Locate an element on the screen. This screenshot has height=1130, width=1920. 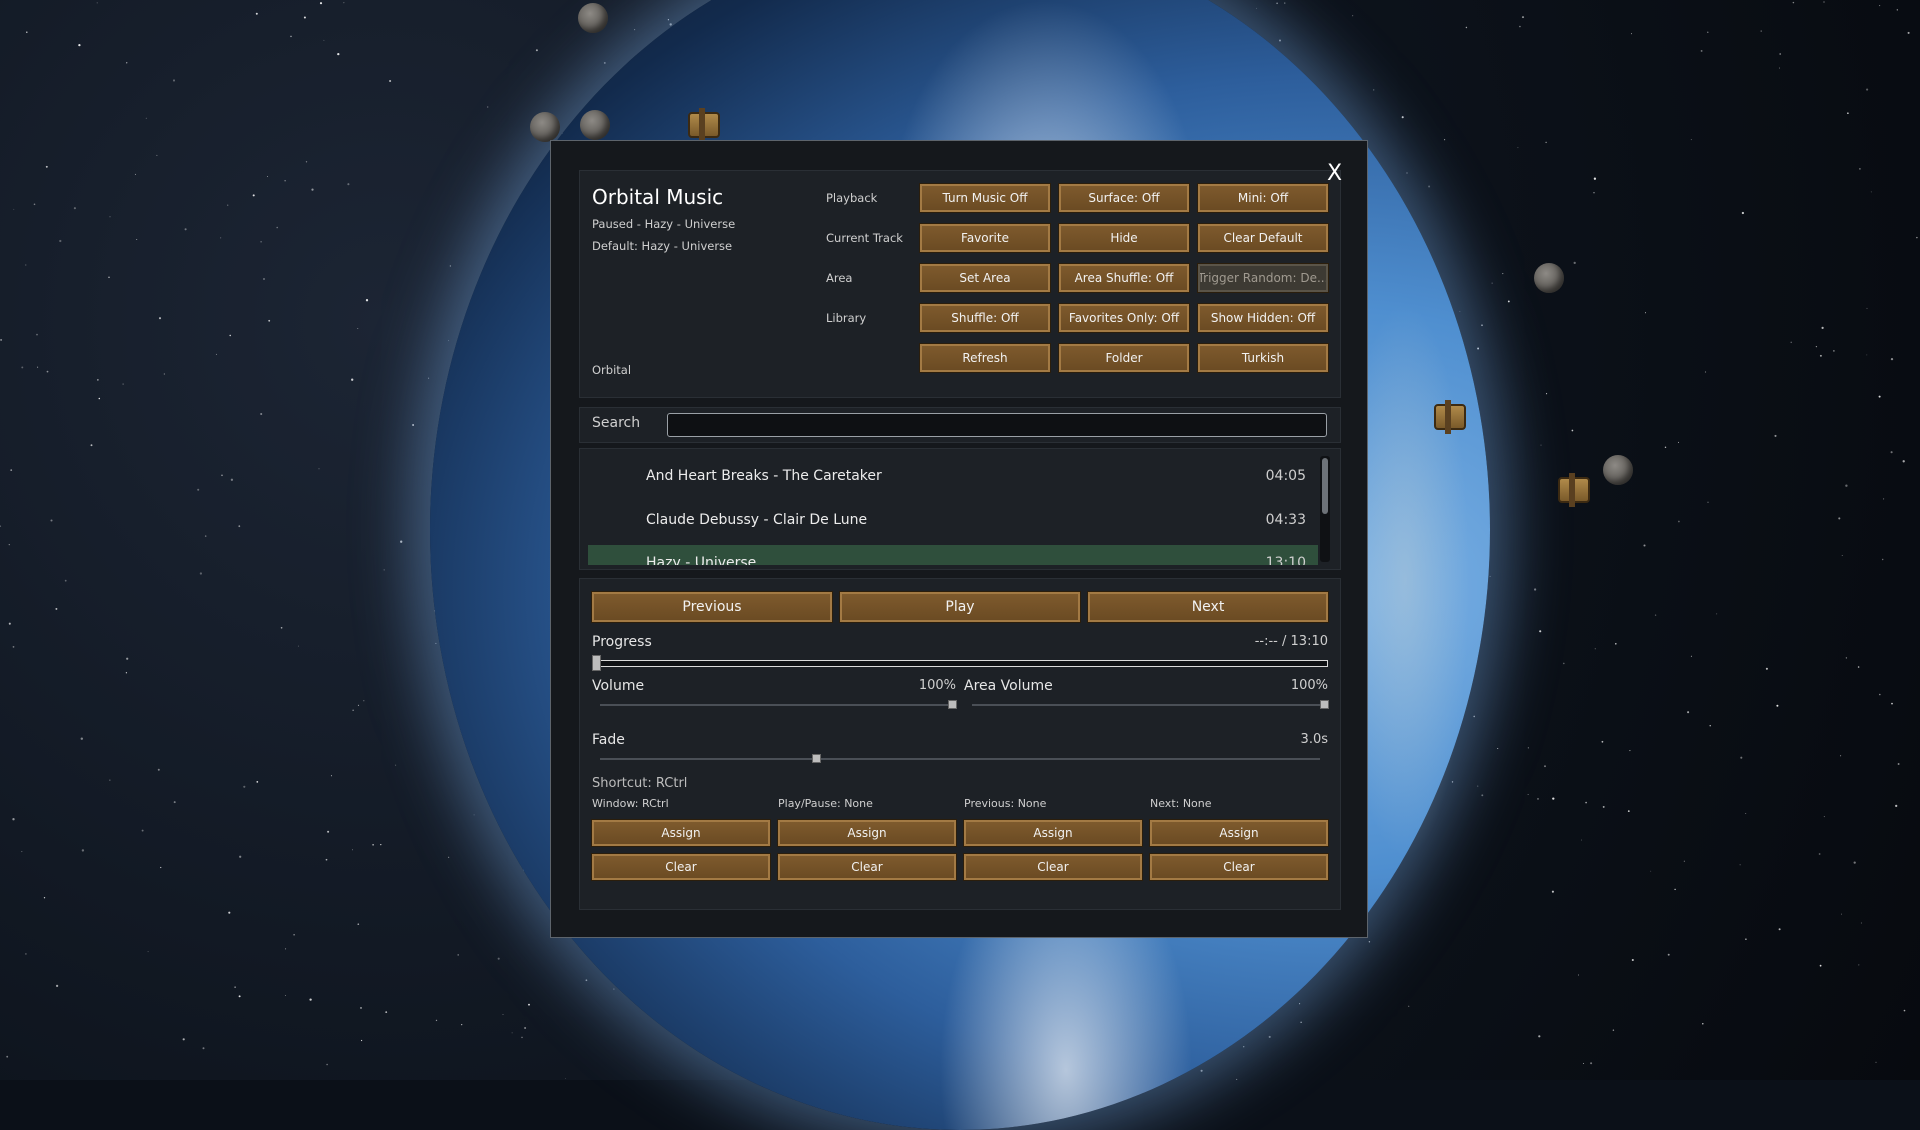
scrollbar-thumb is located at coordinates (1325, 486).